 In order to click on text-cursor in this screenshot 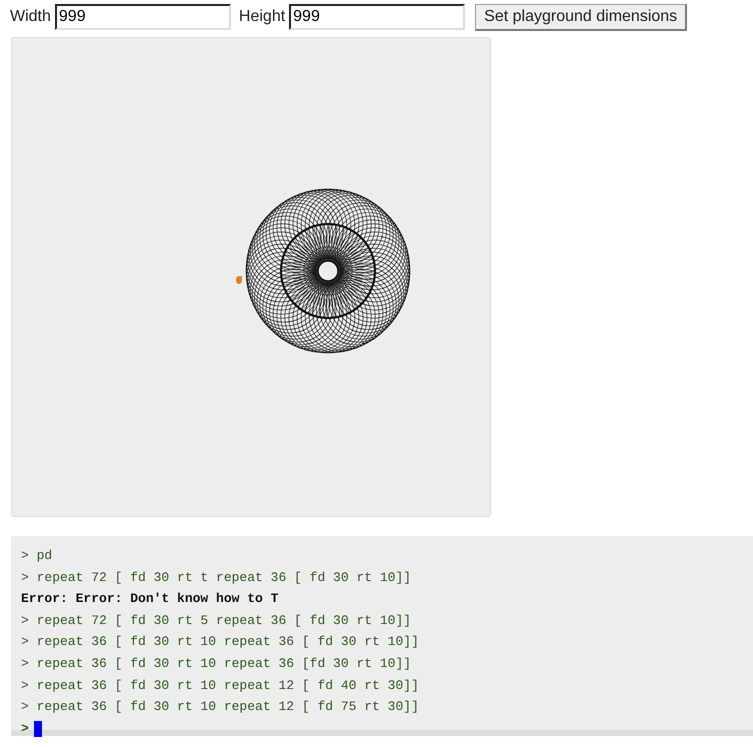, I will do `click(38, 728)`.